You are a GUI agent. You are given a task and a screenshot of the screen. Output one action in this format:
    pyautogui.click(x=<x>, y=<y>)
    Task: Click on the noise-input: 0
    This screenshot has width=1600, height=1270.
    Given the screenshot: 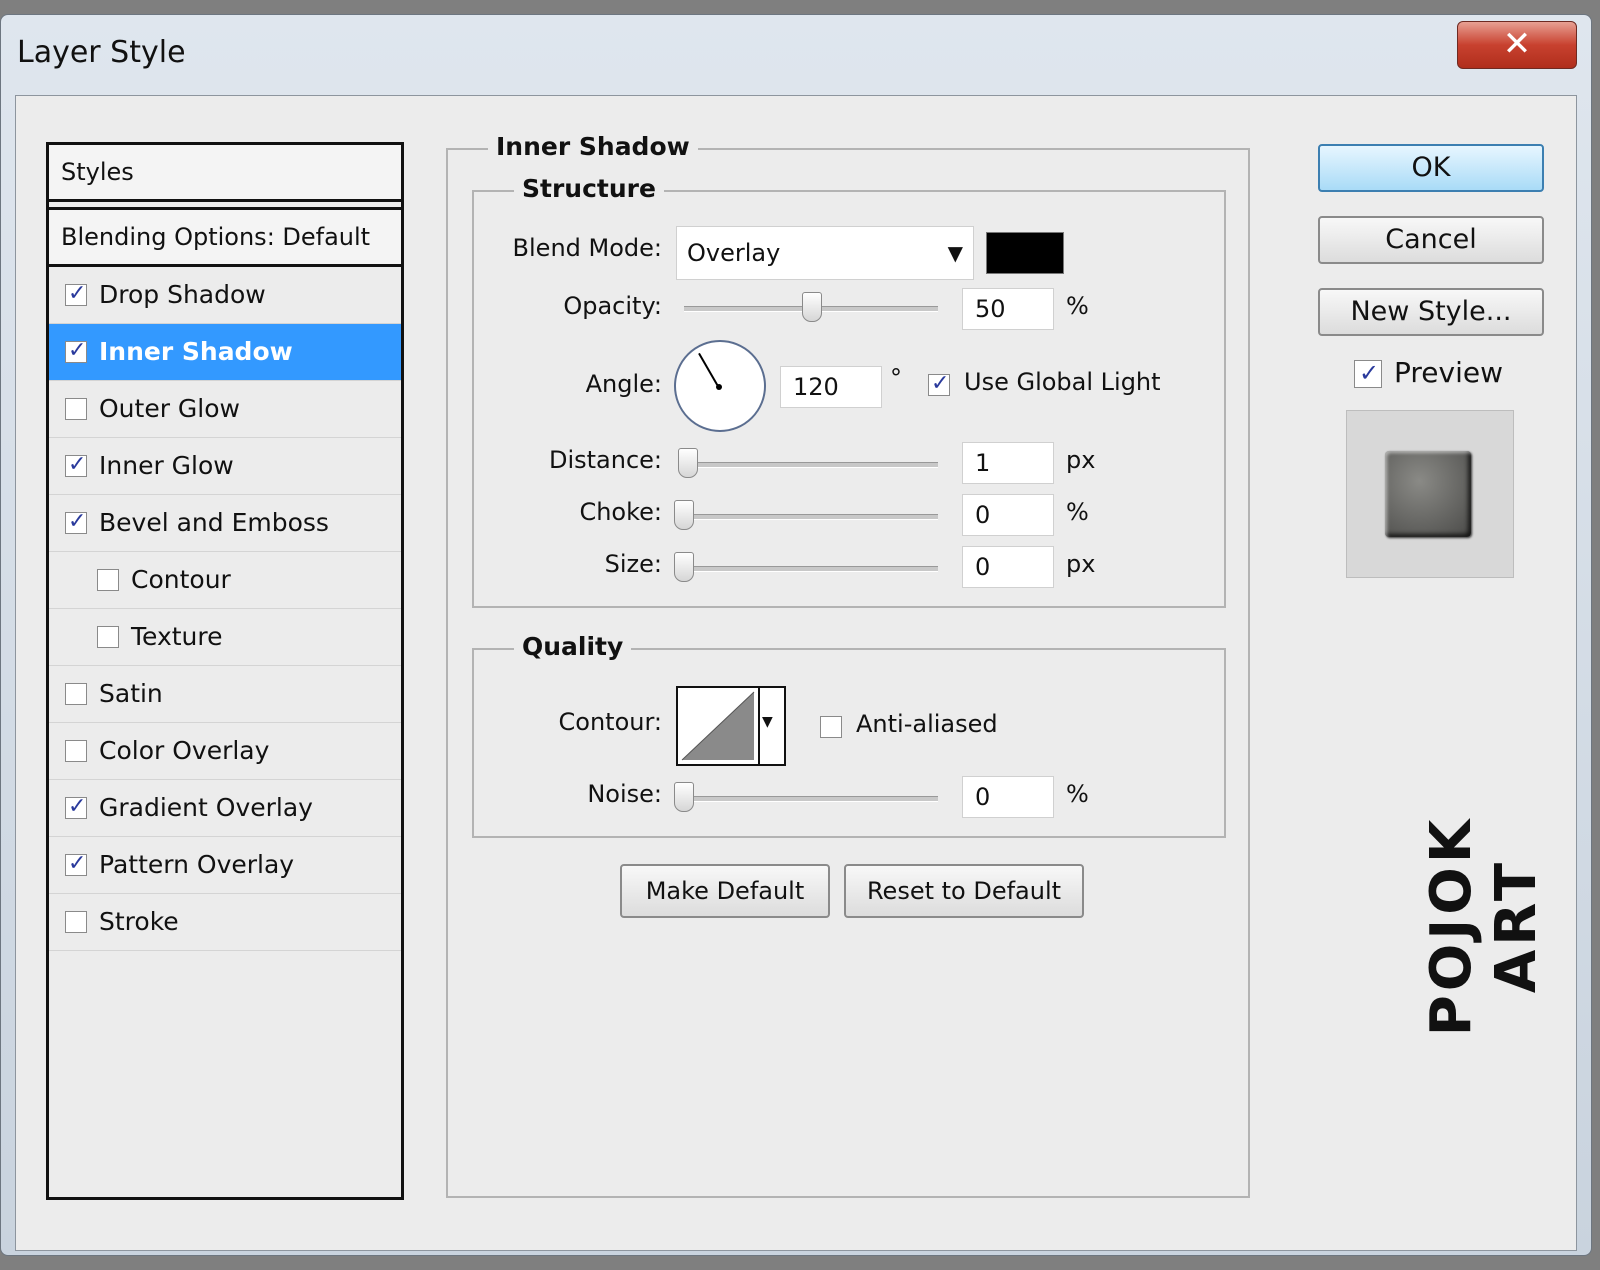 What is the action you would take?
    pyautogui.click(x=1008, y=797)
    